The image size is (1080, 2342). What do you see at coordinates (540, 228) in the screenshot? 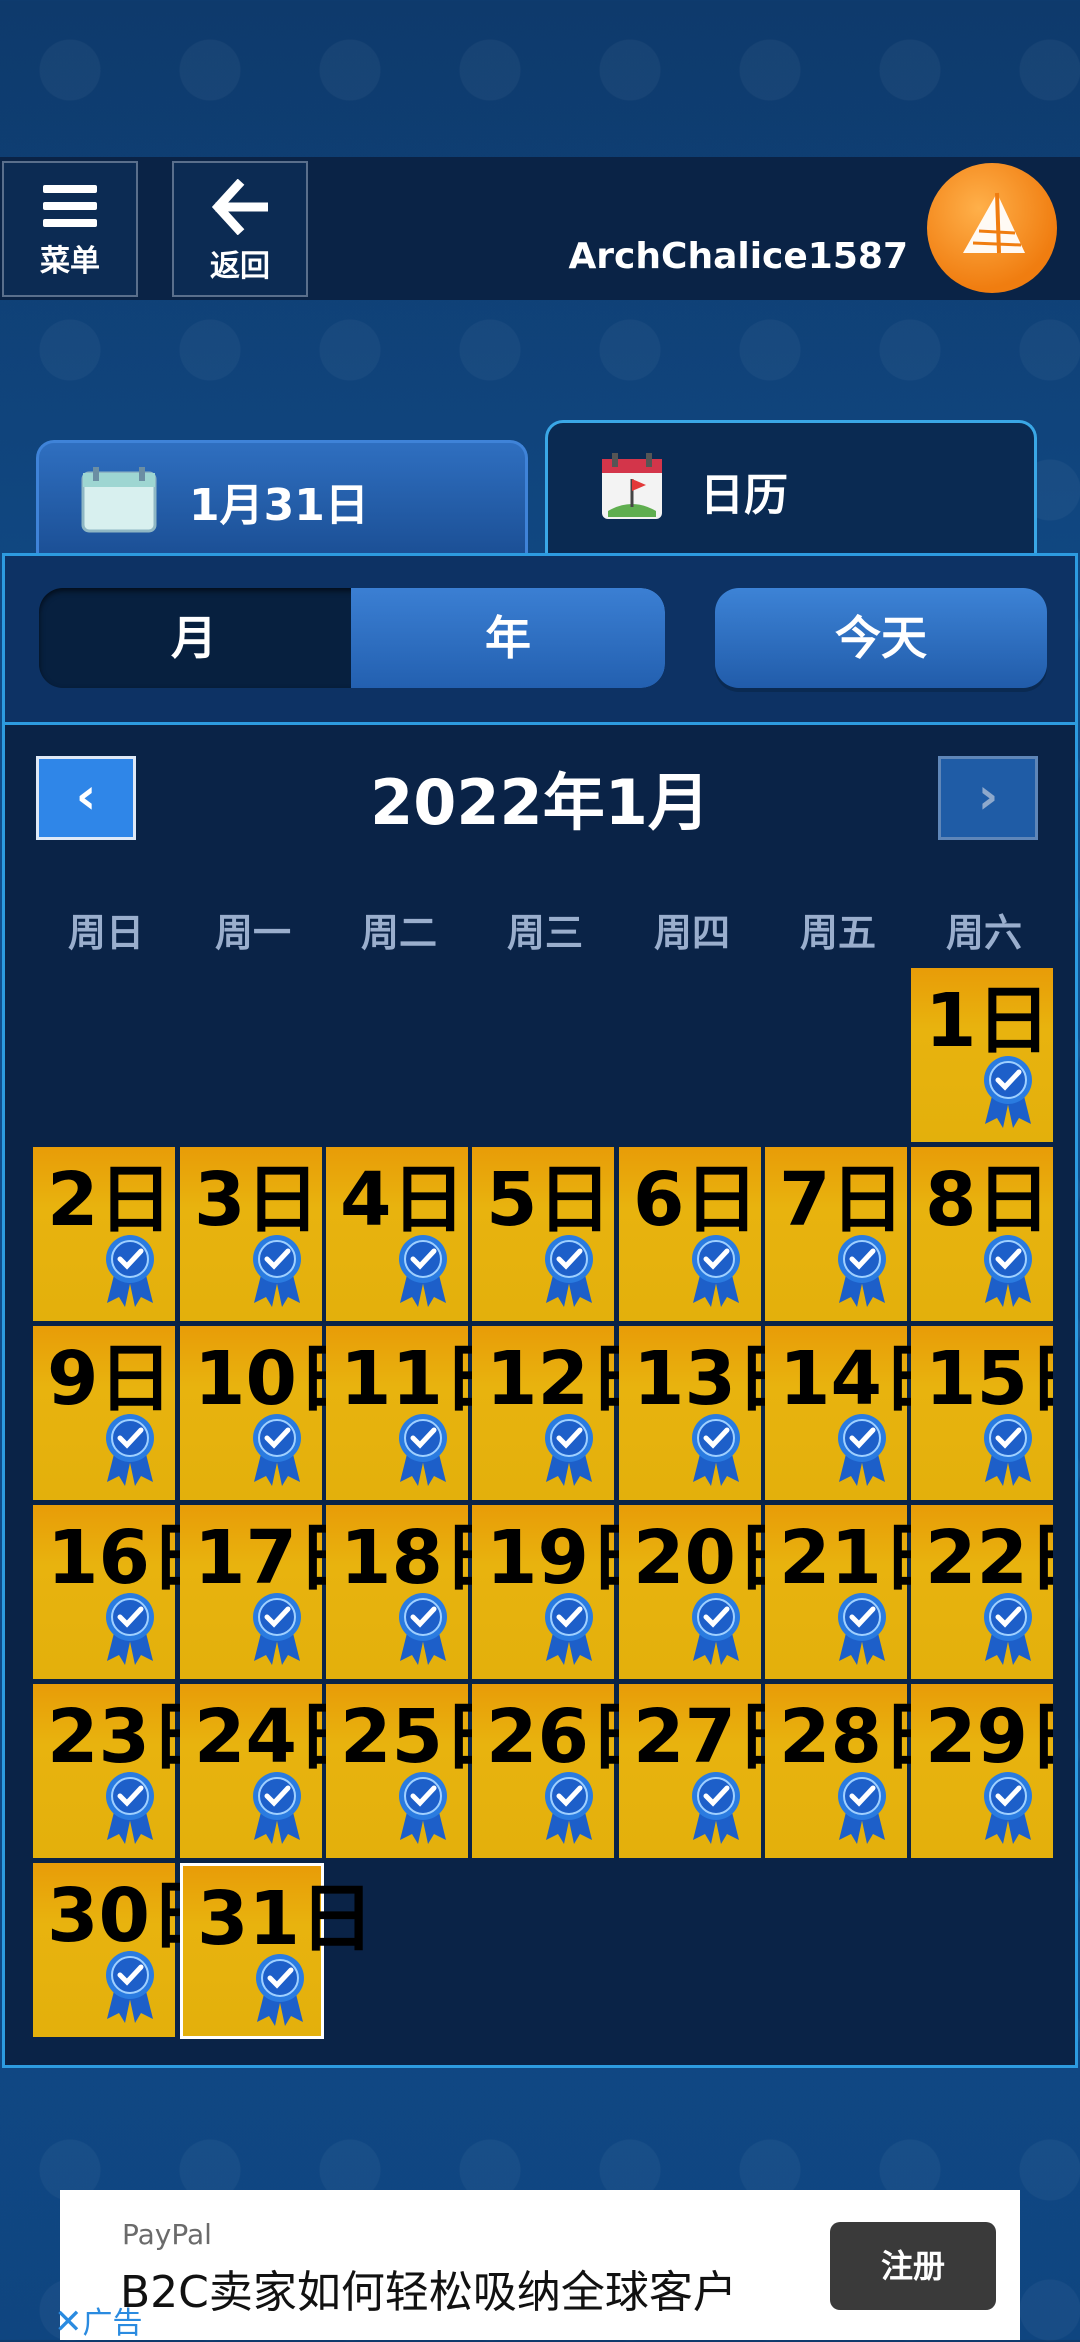
I see `top-bar` at bounding box center [540, 228].